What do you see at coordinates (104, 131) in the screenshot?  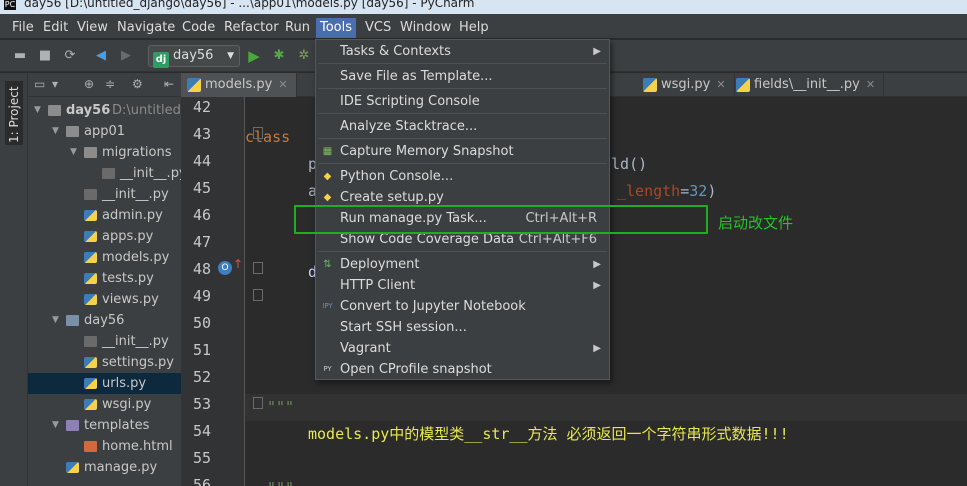 I see `tree-item: ▼ app01` at bounding box center [104, 131].